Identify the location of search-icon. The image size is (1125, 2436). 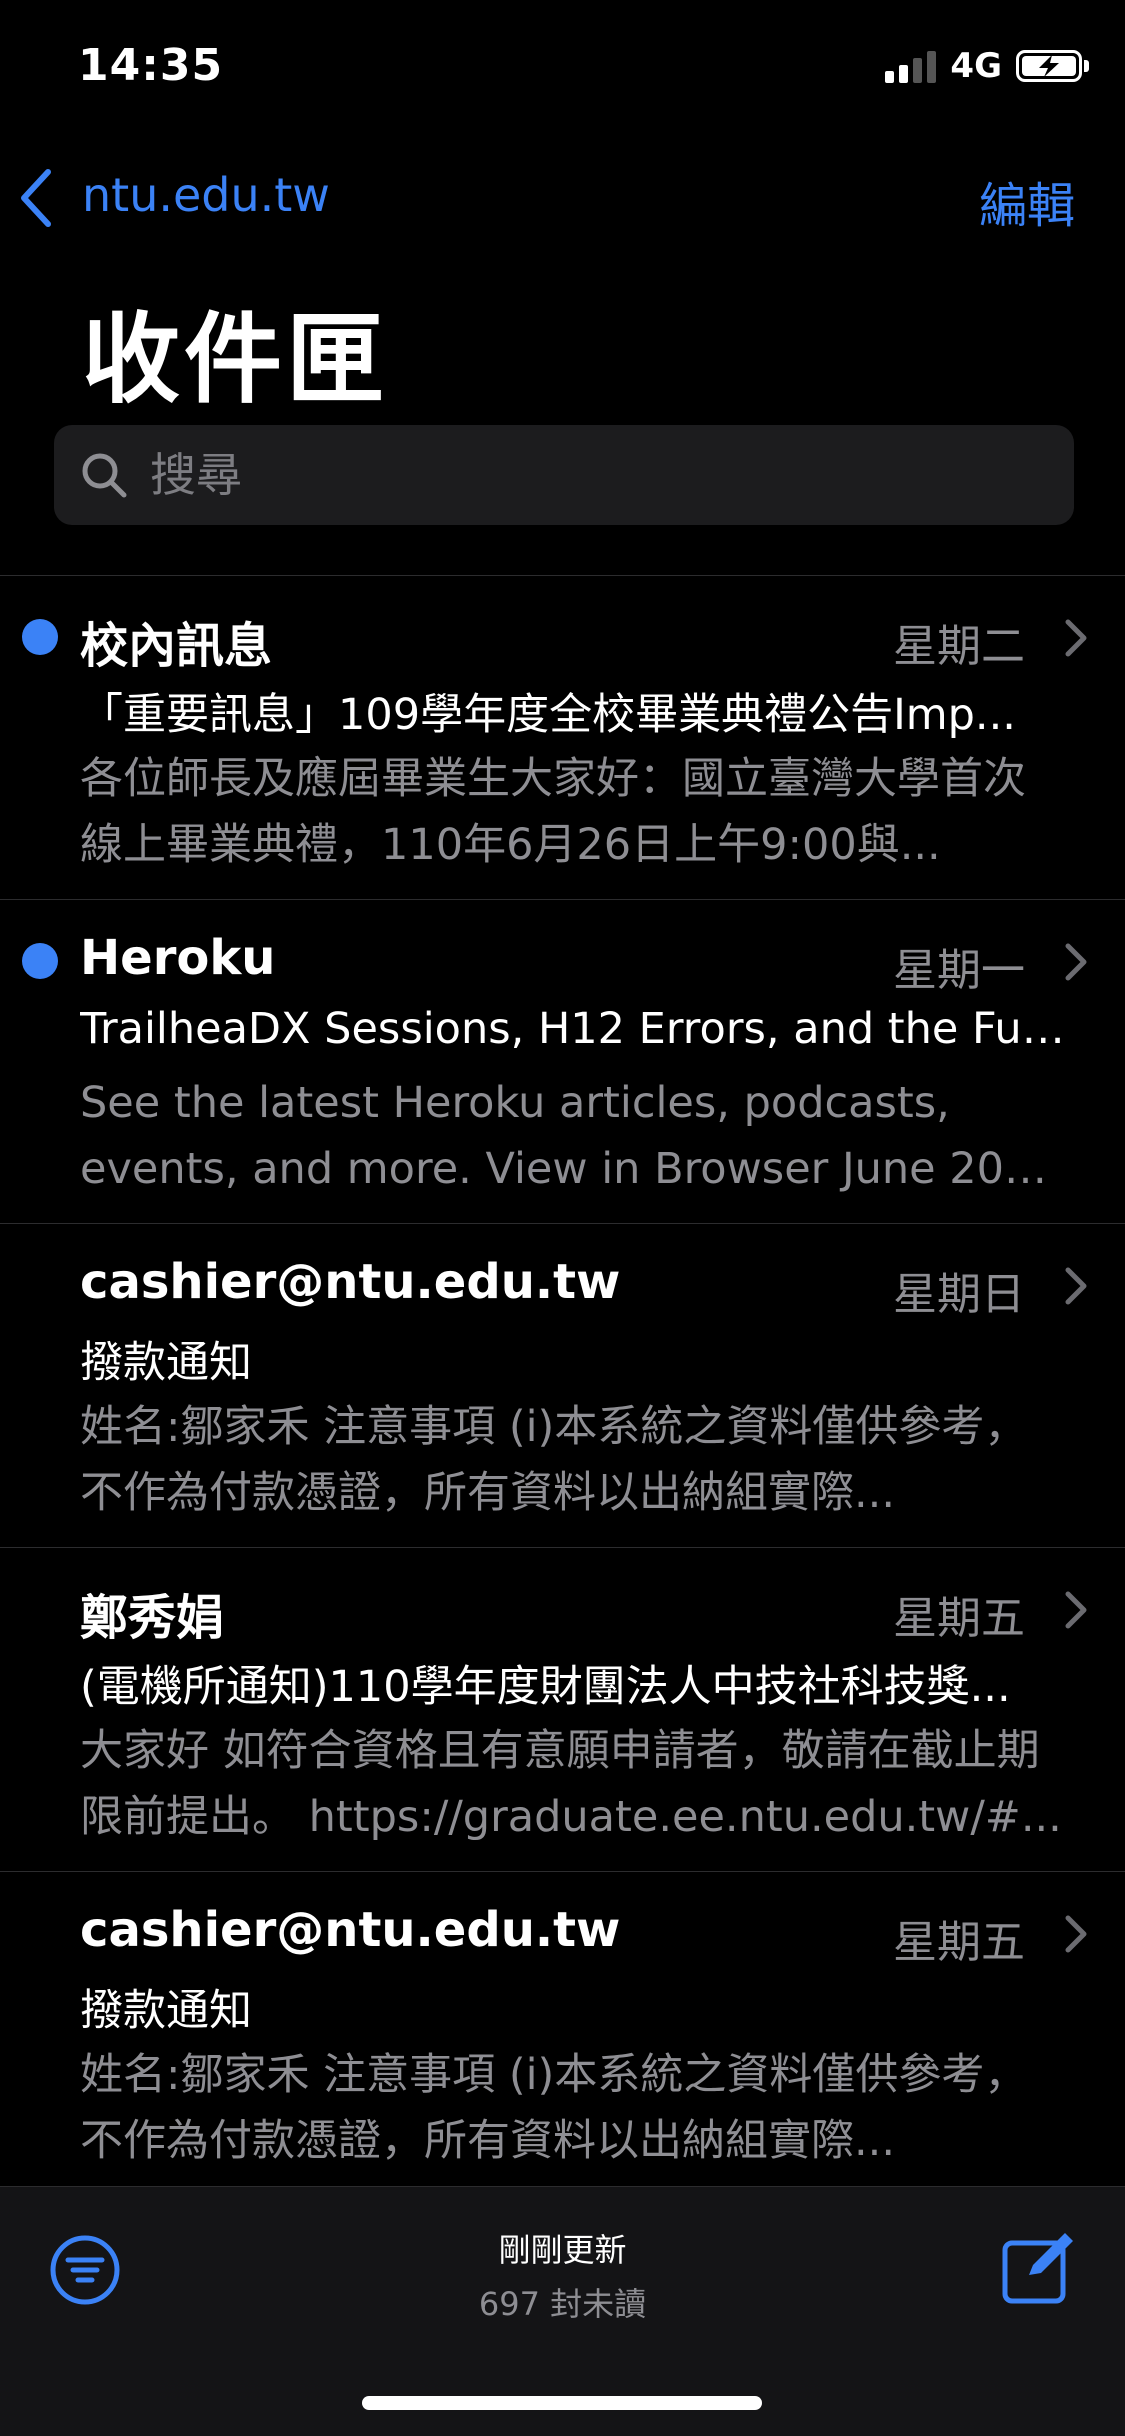
(104, 475).